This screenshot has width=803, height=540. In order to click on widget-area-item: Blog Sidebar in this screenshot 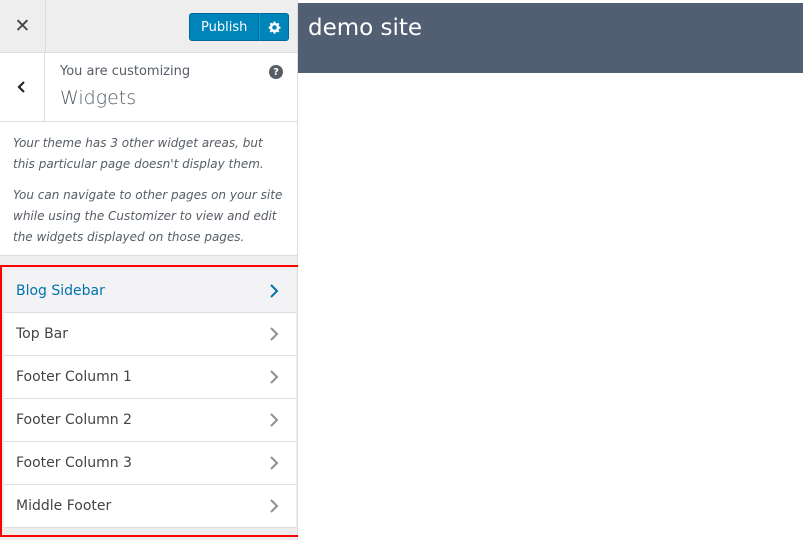, I will do `click(150, 291)`.